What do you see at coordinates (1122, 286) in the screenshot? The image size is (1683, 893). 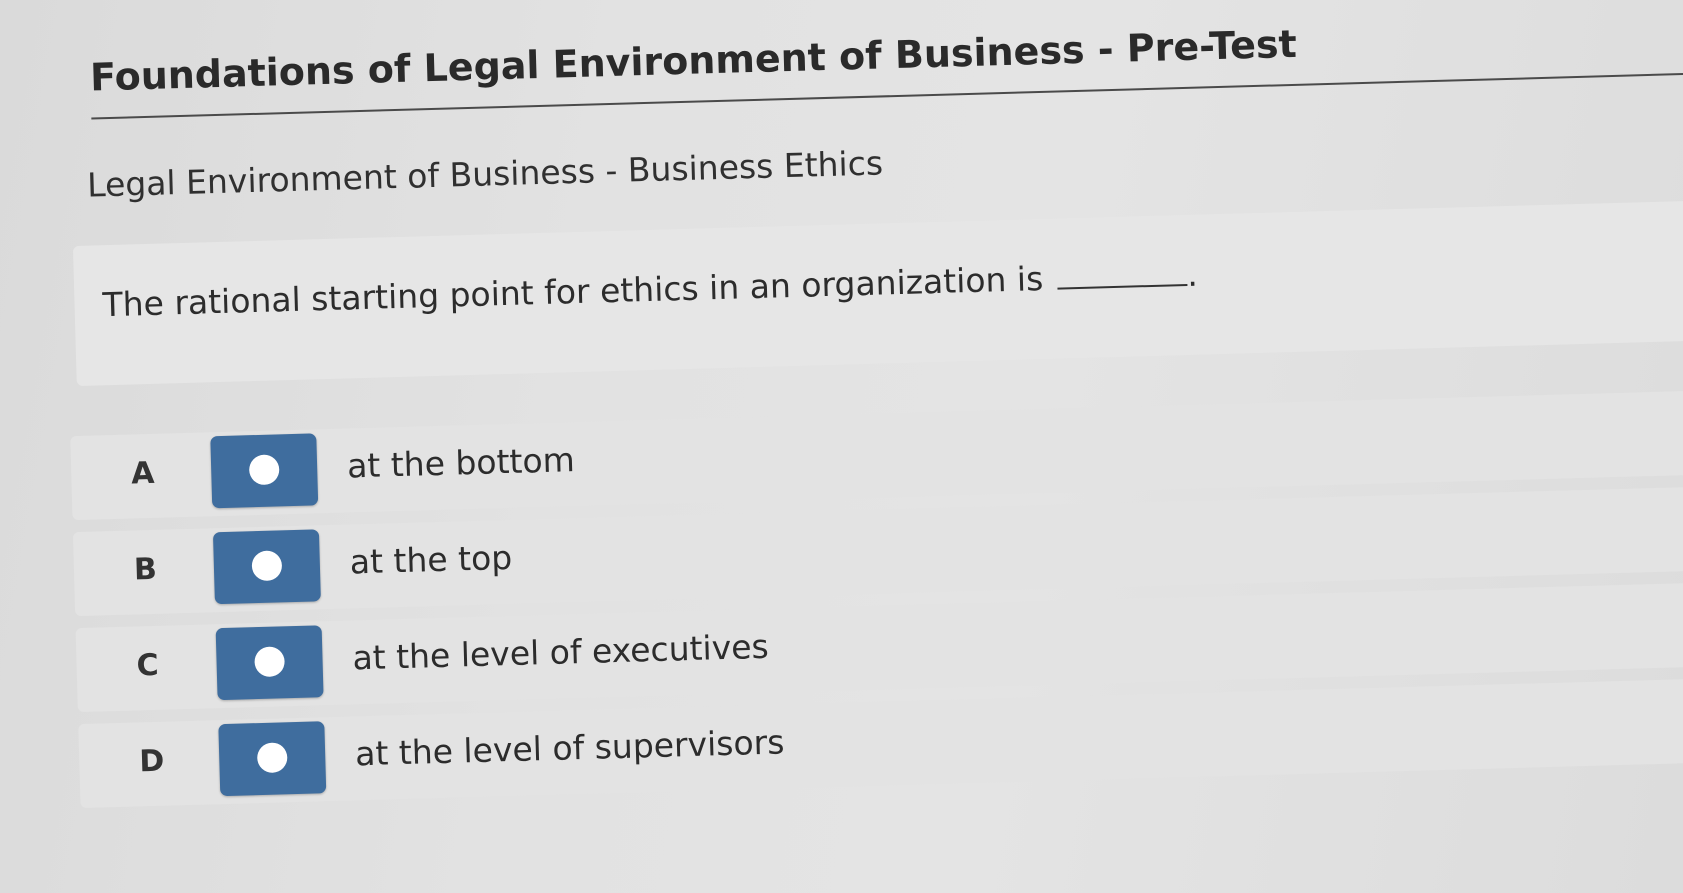 I see `answer-blank` at bounding box center [1122, 286].